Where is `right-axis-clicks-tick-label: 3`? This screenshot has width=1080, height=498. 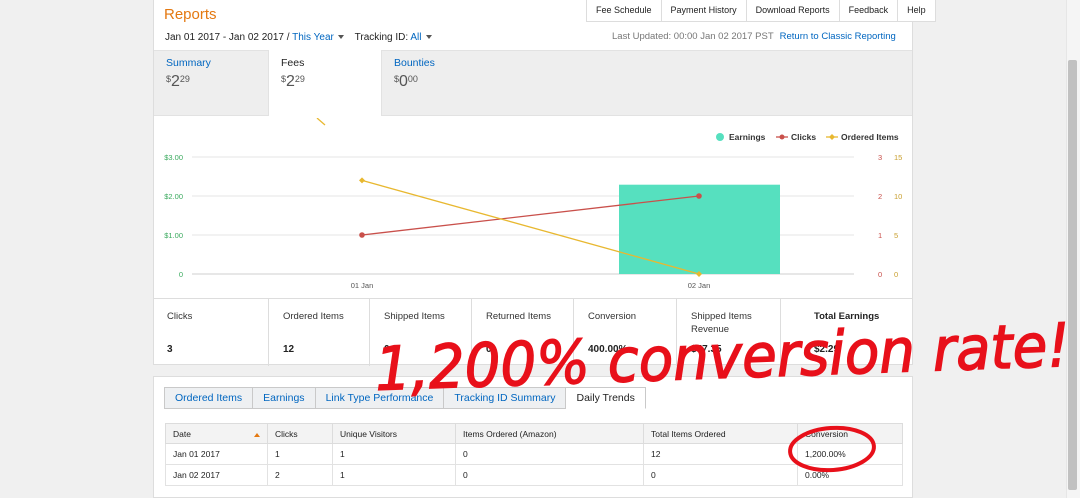
right-axis-clicks-tick-label: 3 is located at coordinates (880, 157).